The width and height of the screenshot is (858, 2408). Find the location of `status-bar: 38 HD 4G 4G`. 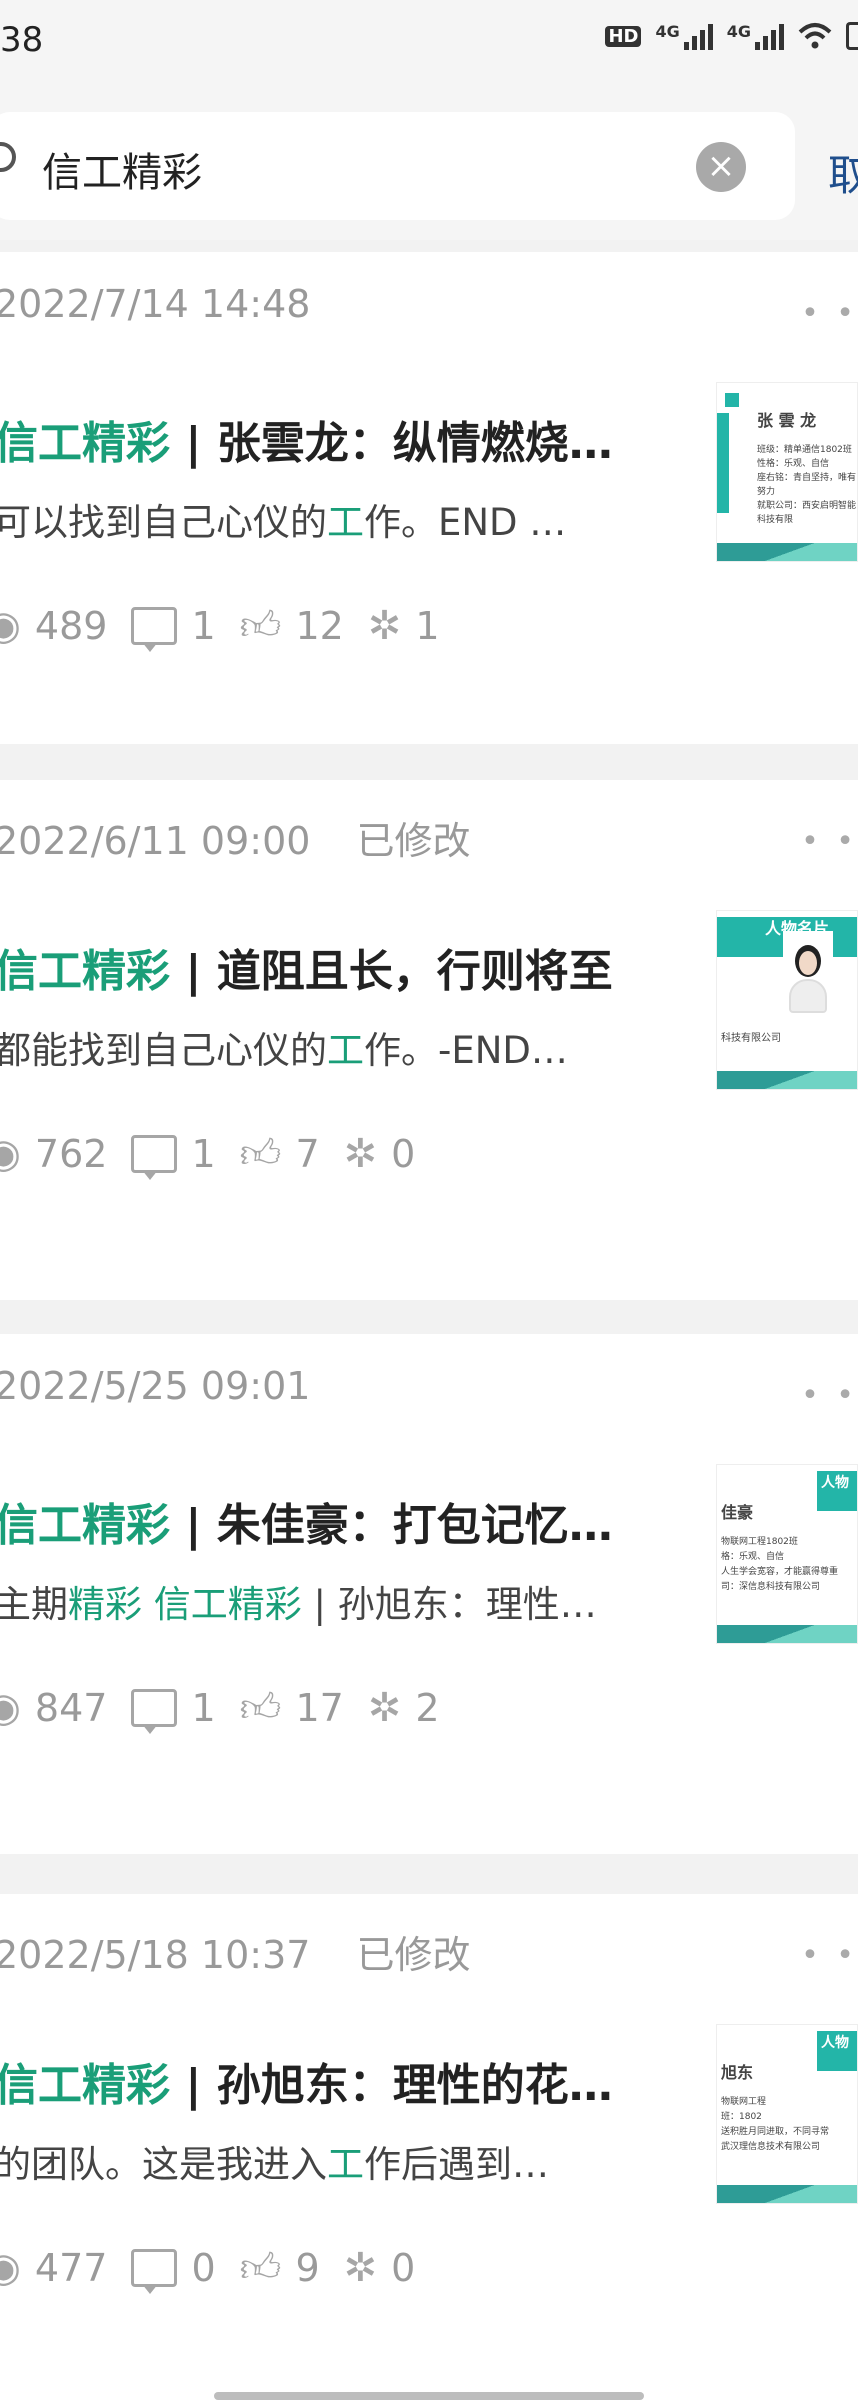

status-bar: 38 HD 4G 4G is located at coordinates (429, 45).